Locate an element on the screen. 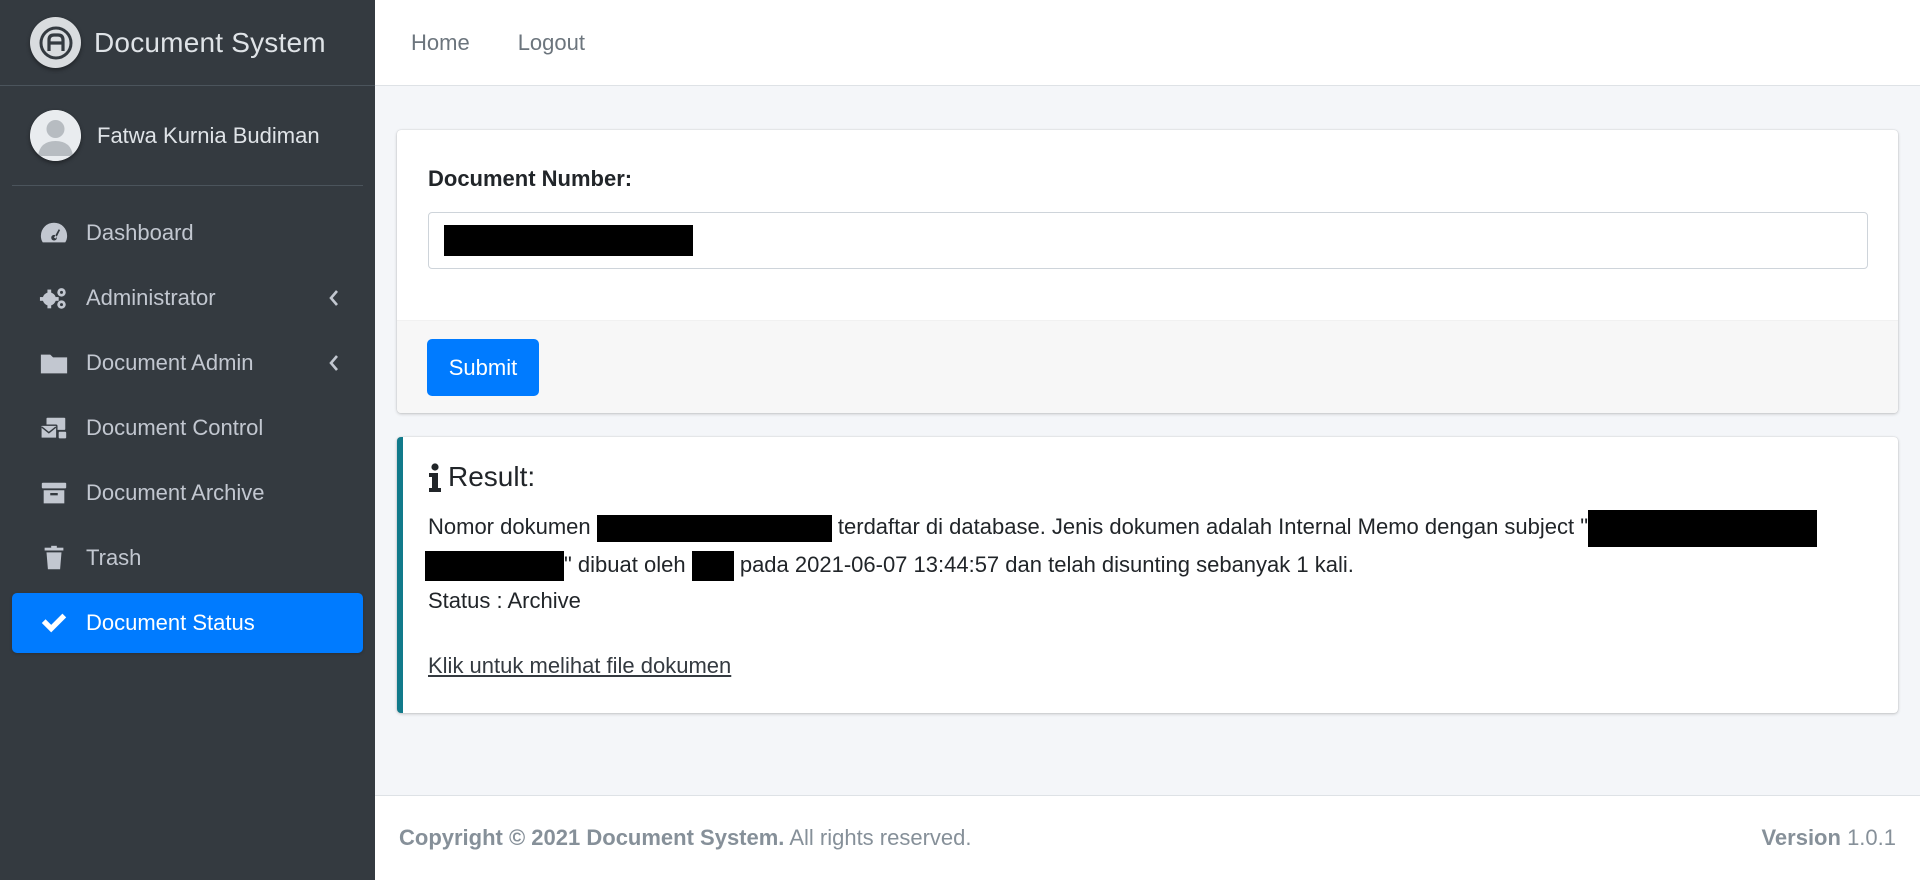  folder-icon is located at coordinates (54, 363).